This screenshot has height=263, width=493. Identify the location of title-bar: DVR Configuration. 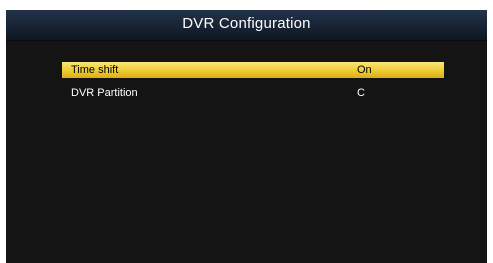
(246, 25).